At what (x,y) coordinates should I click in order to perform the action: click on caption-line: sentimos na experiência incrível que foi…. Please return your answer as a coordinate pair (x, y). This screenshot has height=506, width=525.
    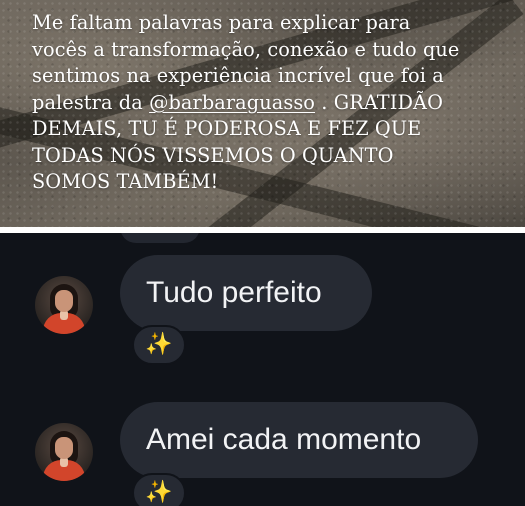
    Looking at the image, I should click on (238, 75).